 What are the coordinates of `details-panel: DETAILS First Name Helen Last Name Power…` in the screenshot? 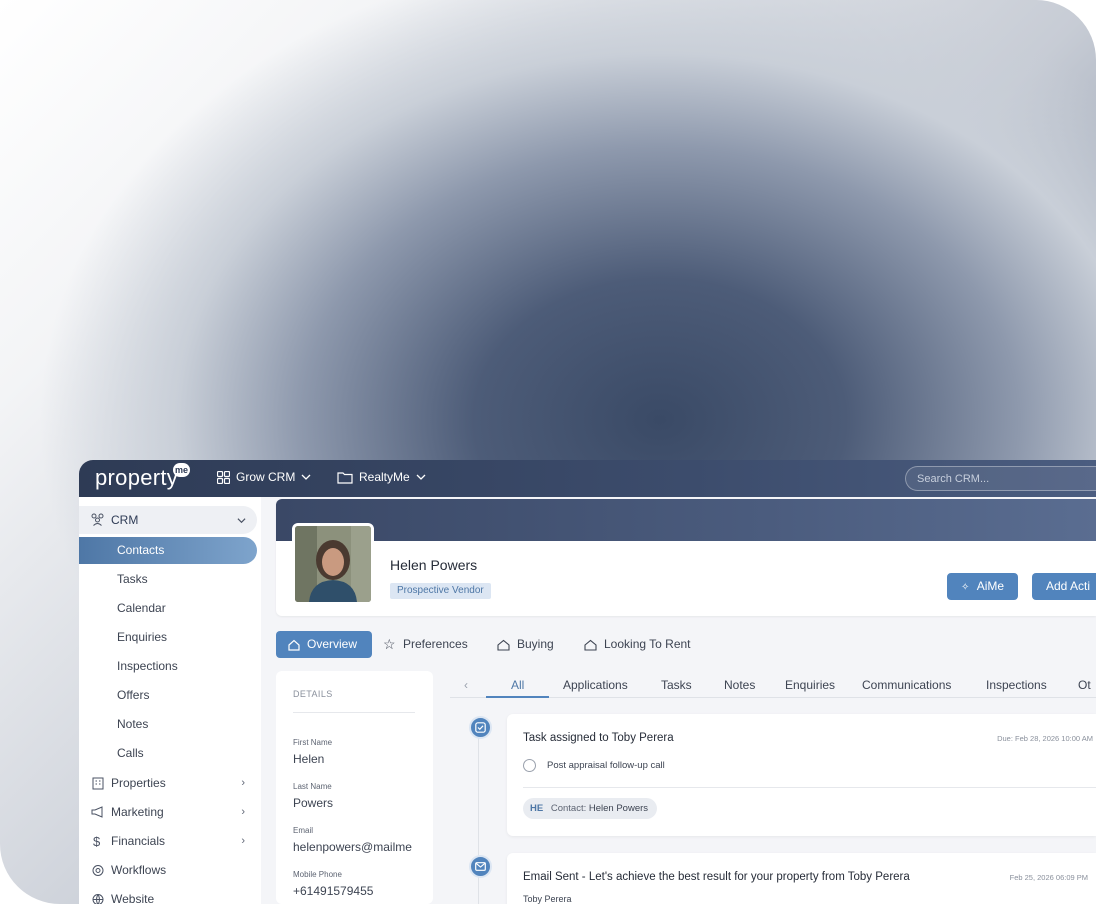 It's located at (354, 787).